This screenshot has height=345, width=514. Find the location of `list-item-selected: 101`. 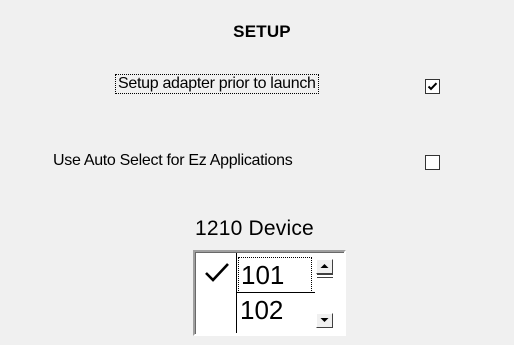

list-item-selected: 101 is located at coordinates (275, 274).